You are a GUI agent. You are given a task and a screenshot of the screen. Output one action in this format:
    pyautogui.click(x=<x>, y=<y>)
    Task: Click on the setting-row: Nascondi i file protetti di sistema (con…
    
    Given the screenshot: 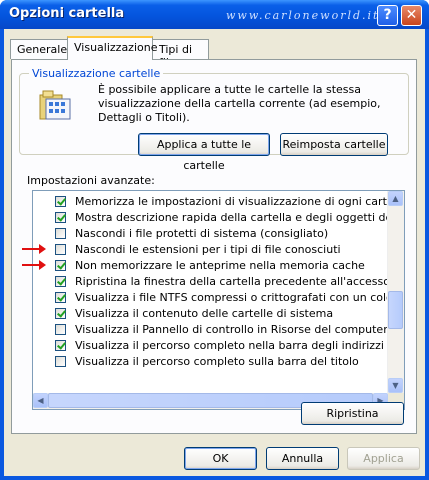 What is the action you would take?
    pyautogui.click(x=211, y=234)
    